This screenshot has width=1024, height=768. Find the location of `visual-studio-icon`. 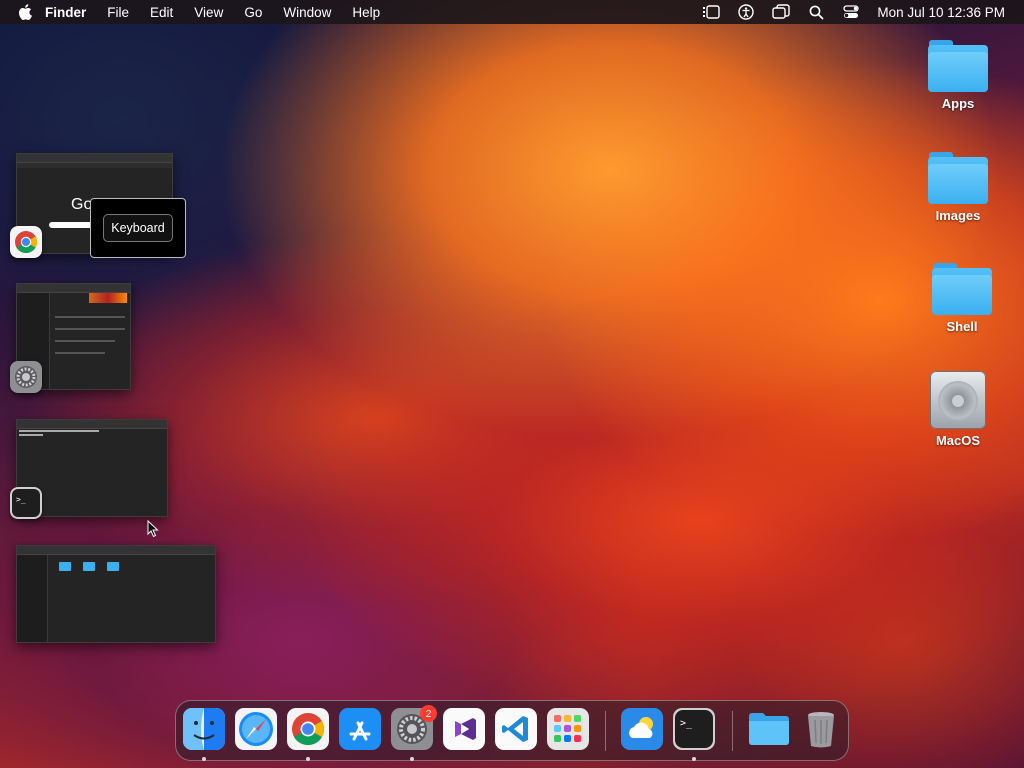

visual-studio-icon is located at coordinates (464, 729).